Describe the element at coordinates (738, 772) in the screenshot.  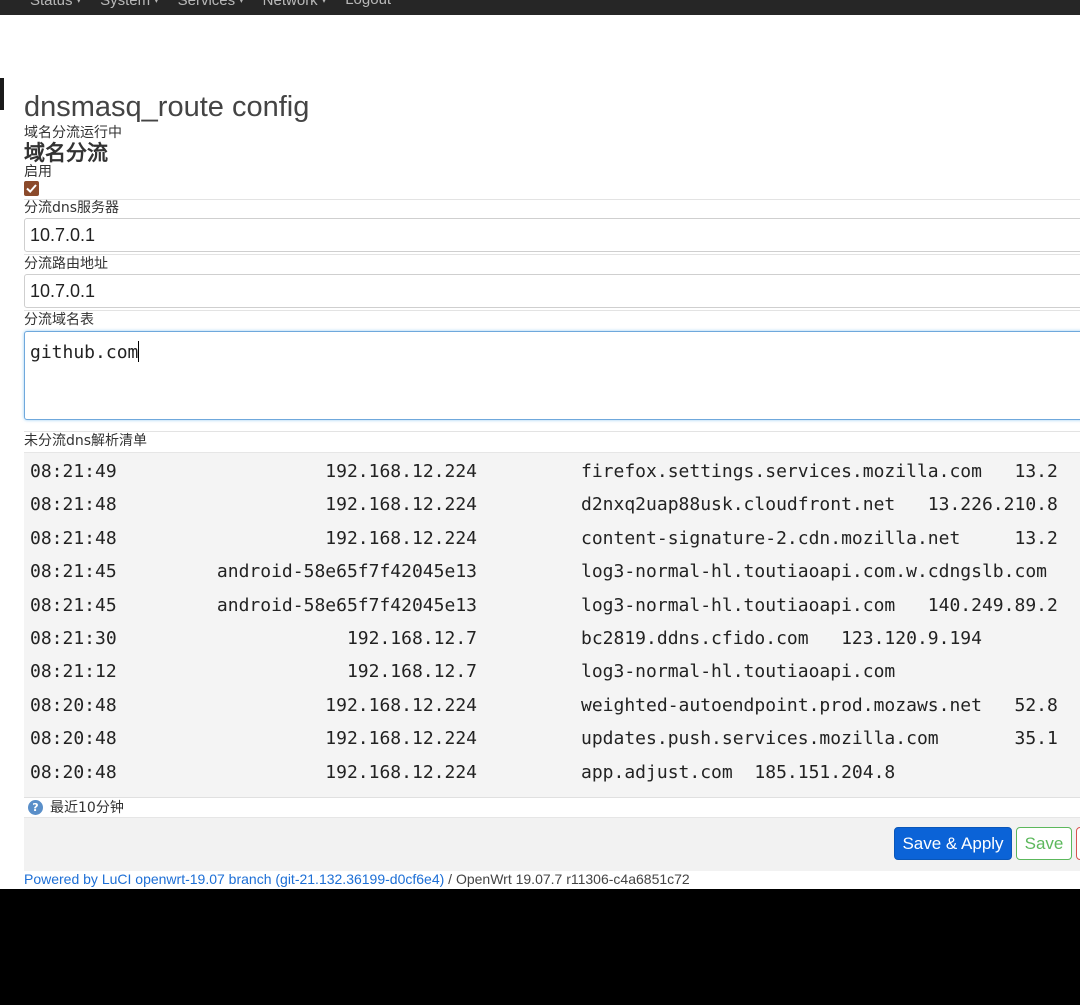
I see `log-domain: app.adjust.com 185.151.204.8` at that location.